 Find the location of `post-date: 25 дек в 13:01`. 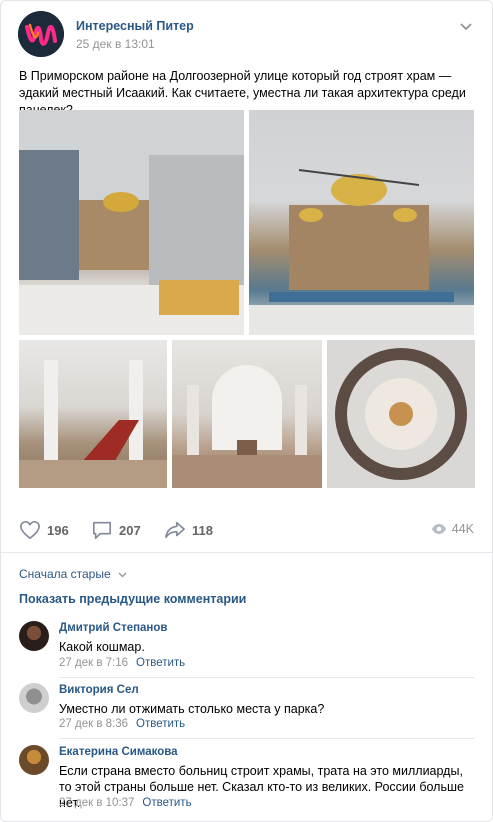

post-date: 25 дек в 13:01 is located at coordinates (115, 44).